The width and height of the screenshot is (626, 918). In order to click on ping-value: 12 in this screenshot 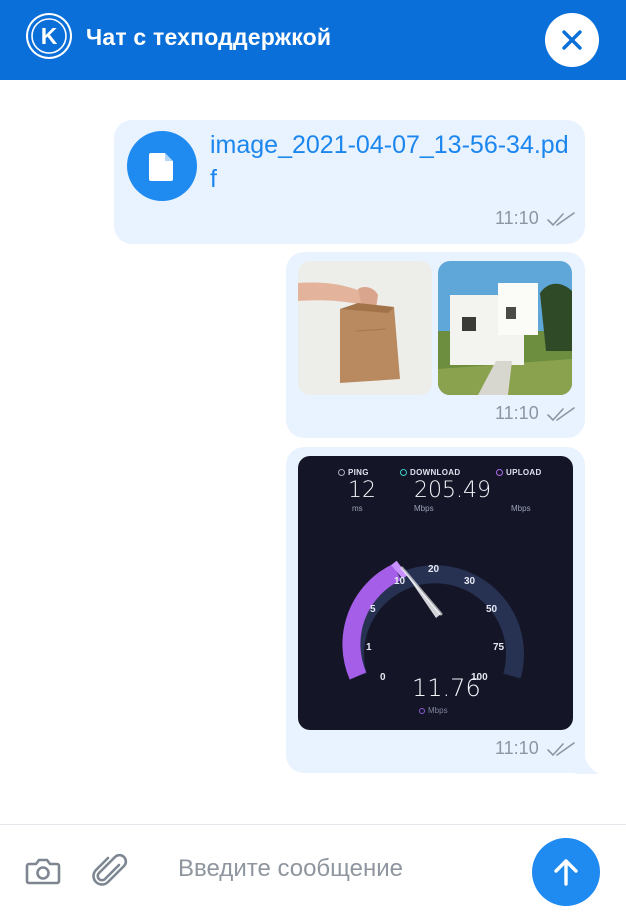, I will do `click(362, 490)`.